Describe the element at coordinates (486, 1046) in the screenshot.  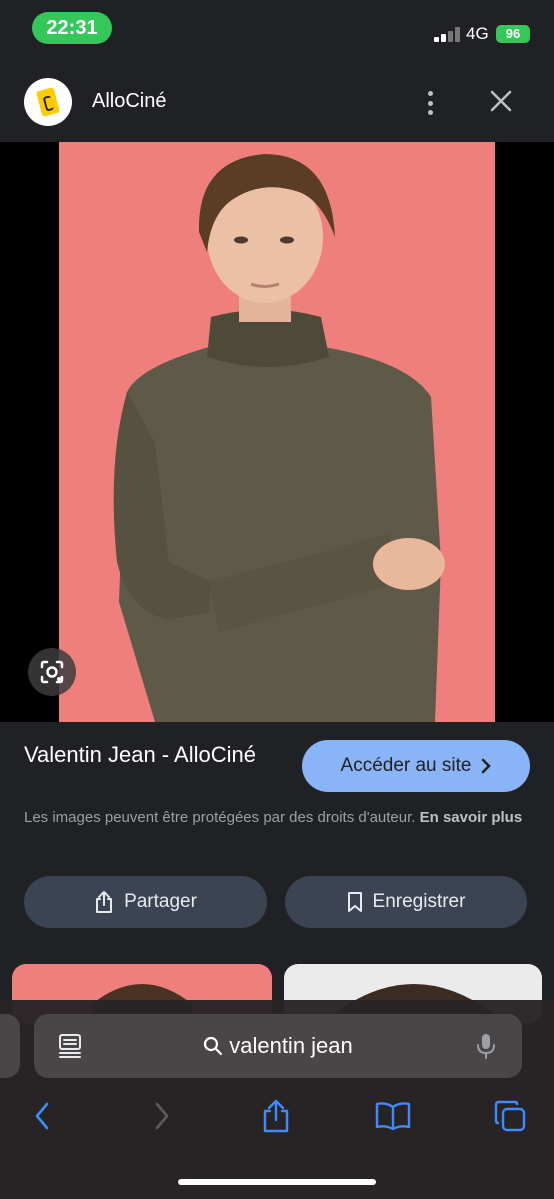
I see `microphone-icon` at that location.